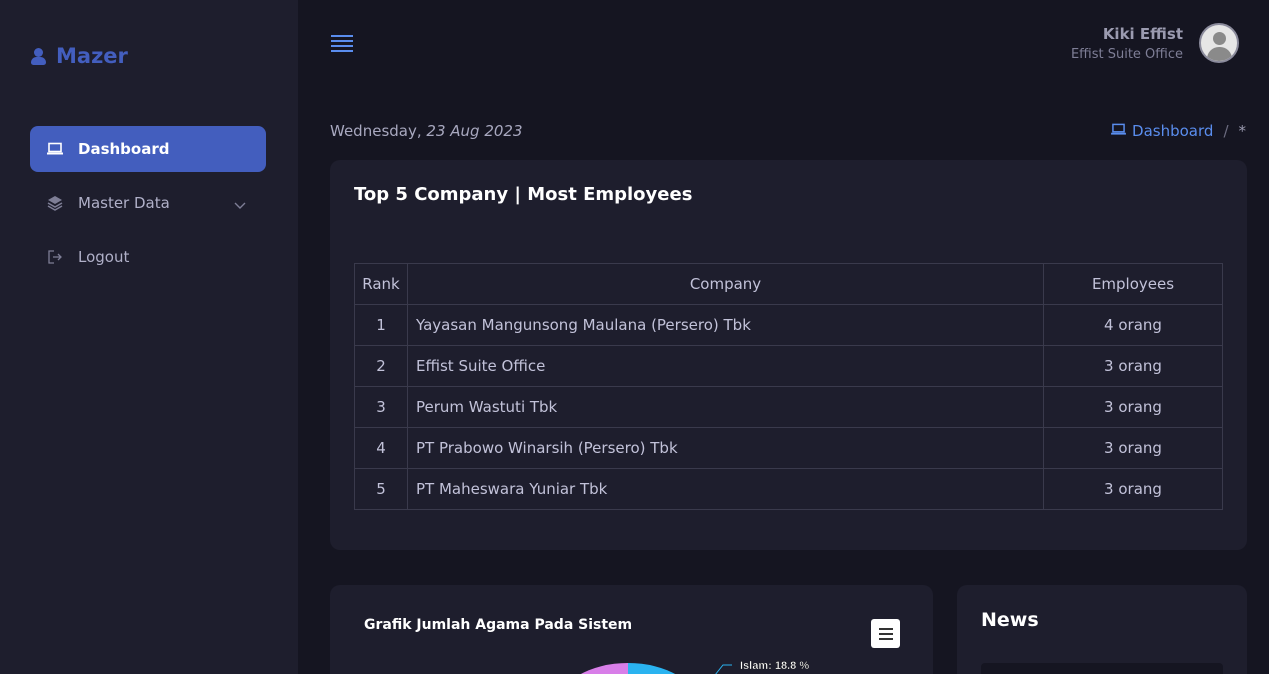  Describe the element at coordinates (1173, 131) in the screenshot. I see `breadcrumb-link-label: Dashboard` at that location.